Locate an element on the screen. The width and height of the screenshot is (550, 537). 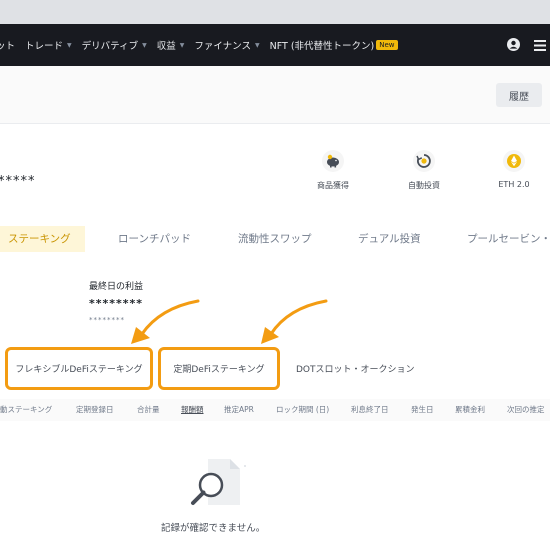
search-document-icon is located at coordinates (218, 482).